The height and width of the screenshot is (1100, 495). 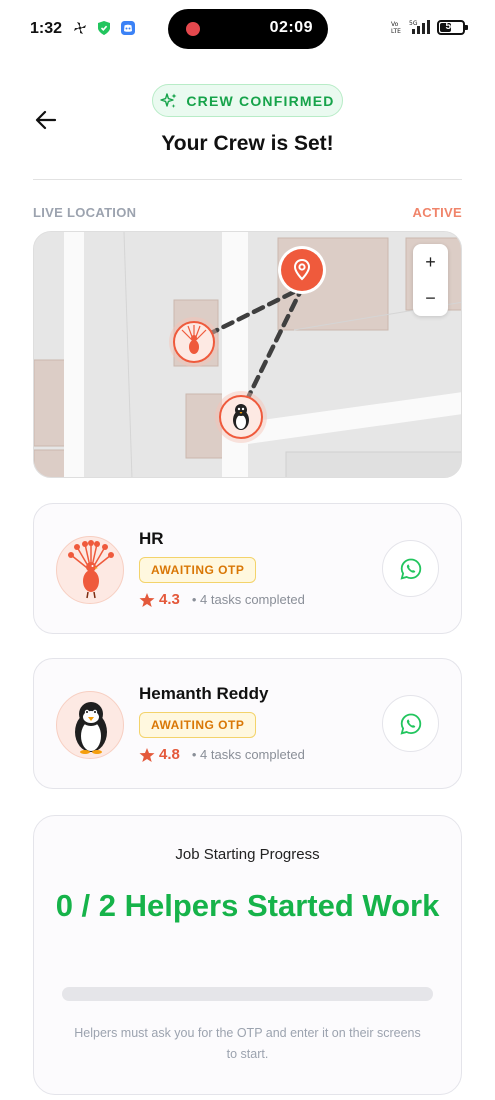 I want to click on status-system-icons: Vo LTE 5G 55, so click(x=429, y=27).